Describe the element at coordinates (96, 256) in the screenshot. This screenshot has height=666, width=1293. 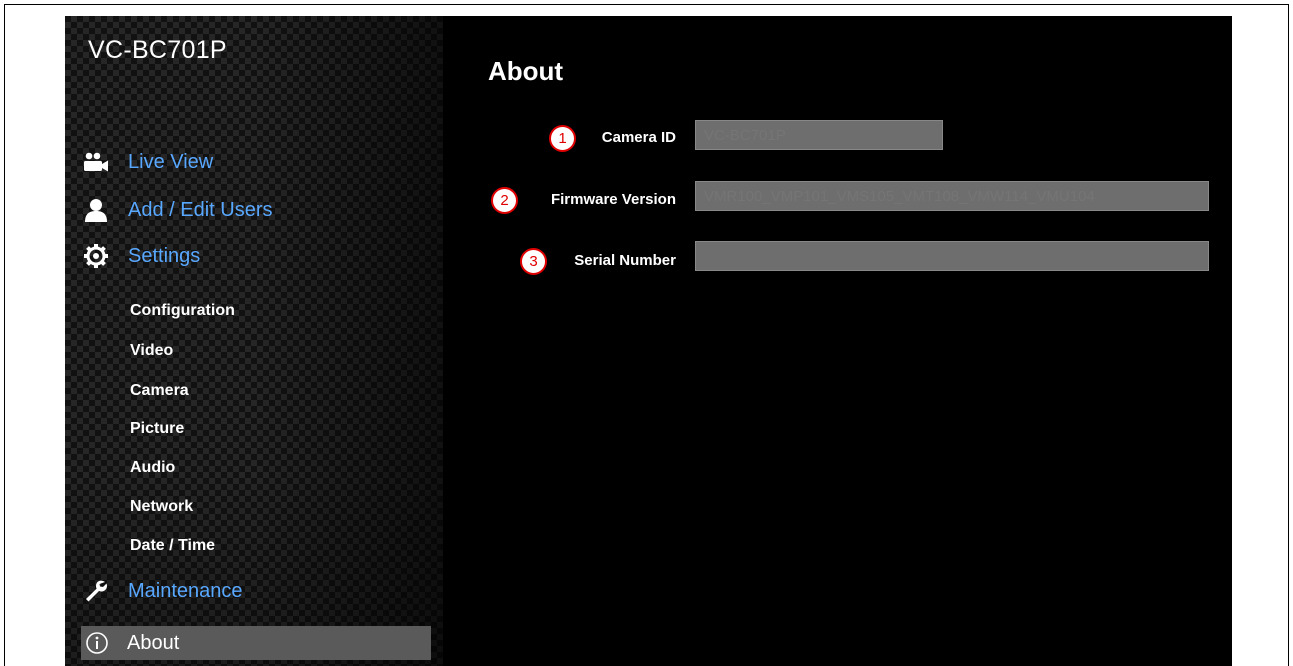
I see `gear-icon` at that location.